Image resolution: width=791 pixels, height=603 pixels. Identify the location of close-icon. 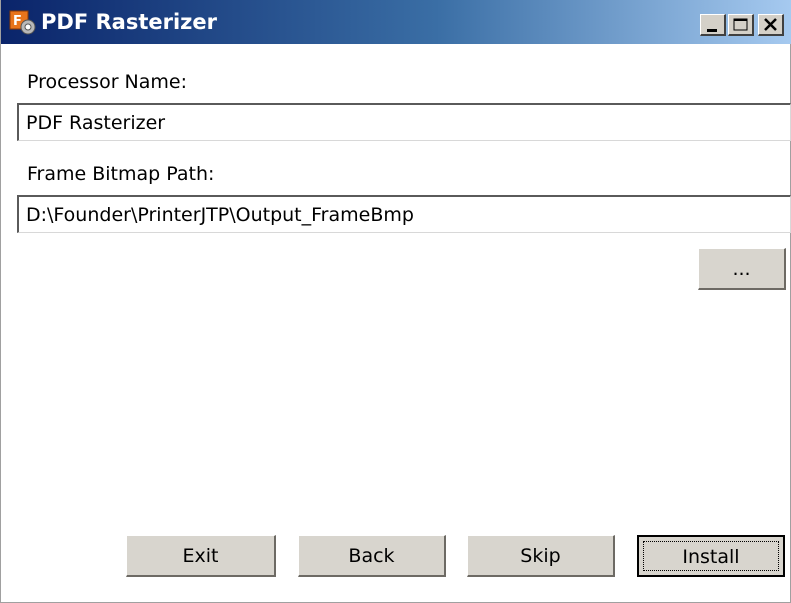
(770, 24).